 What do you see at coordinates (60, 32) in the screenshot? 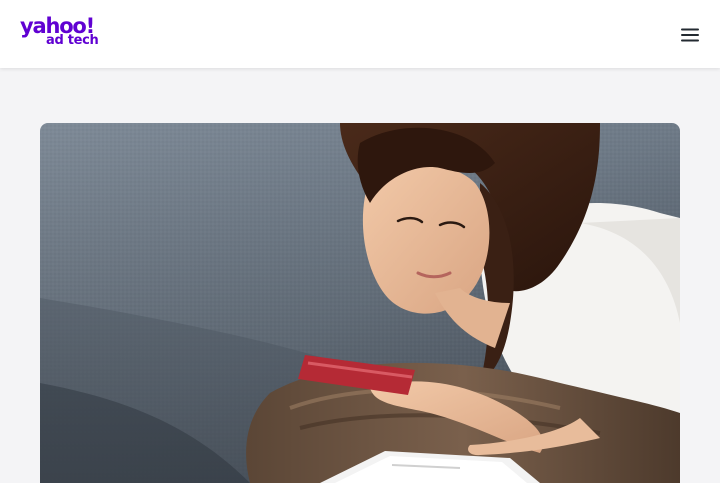
I see `yahoo-ad-tech-logo: yahoo! ad tech` at bounding box center [60, 32].